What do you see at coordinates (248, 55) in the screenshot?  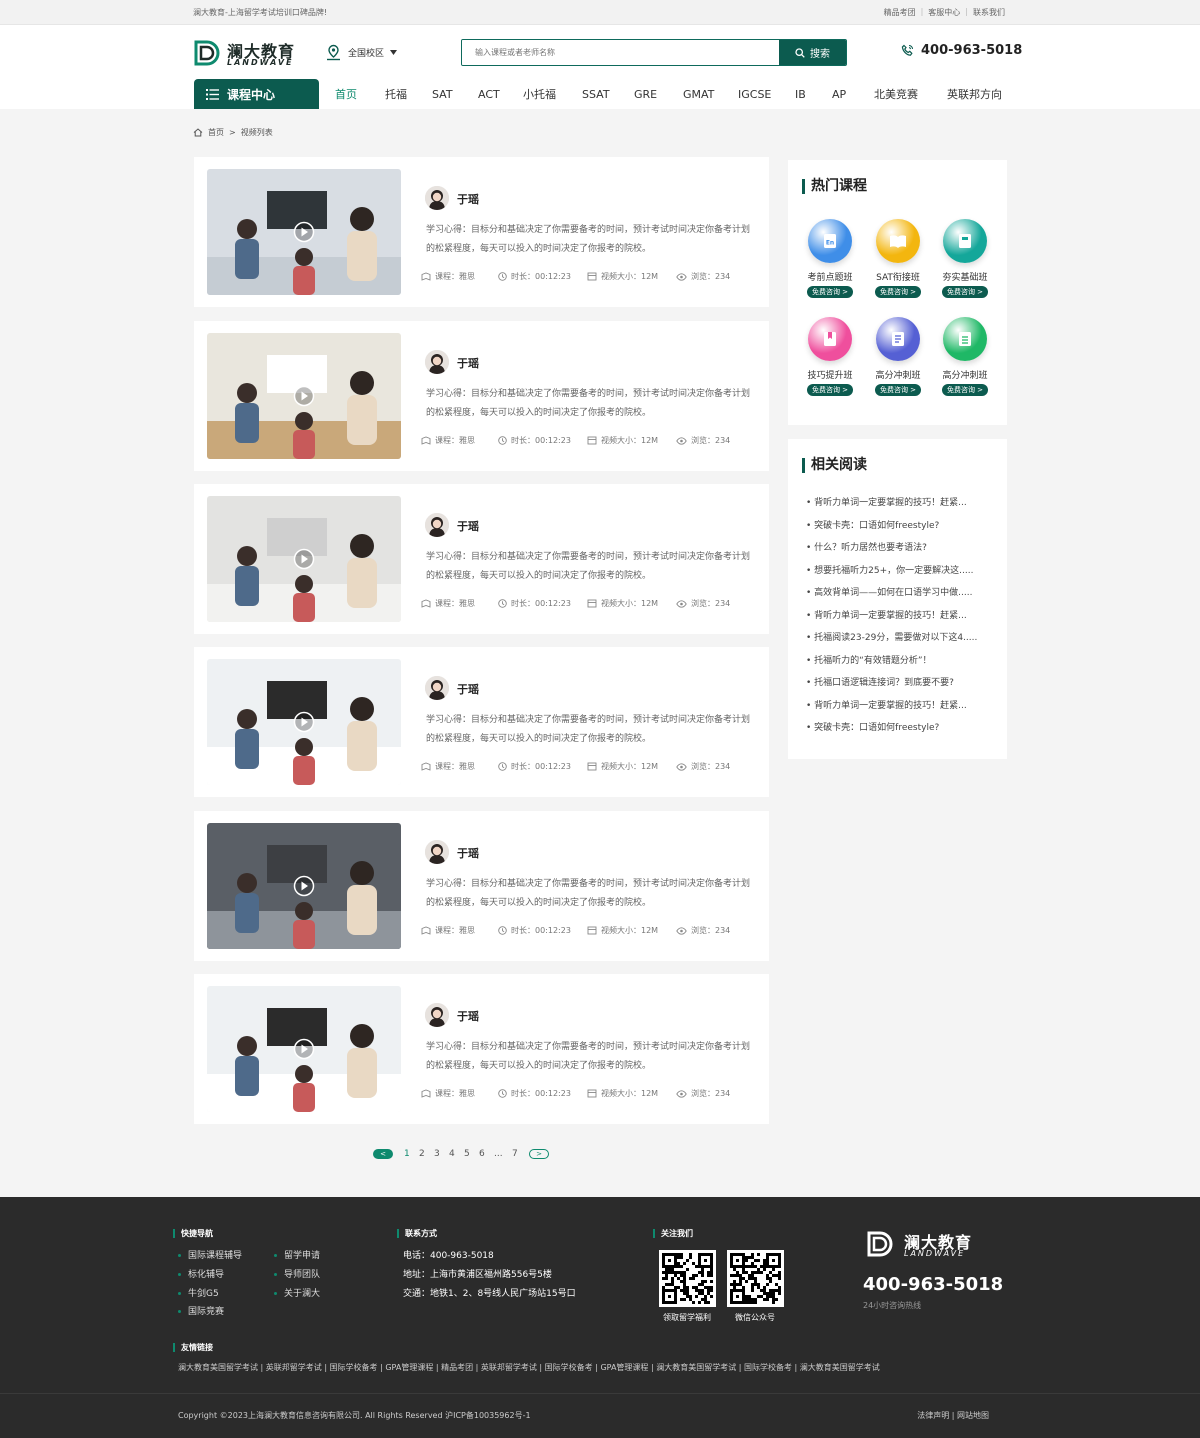 I see `site-logo: 澜大教育 LANDWAVE` at bounding box center [248, 55].